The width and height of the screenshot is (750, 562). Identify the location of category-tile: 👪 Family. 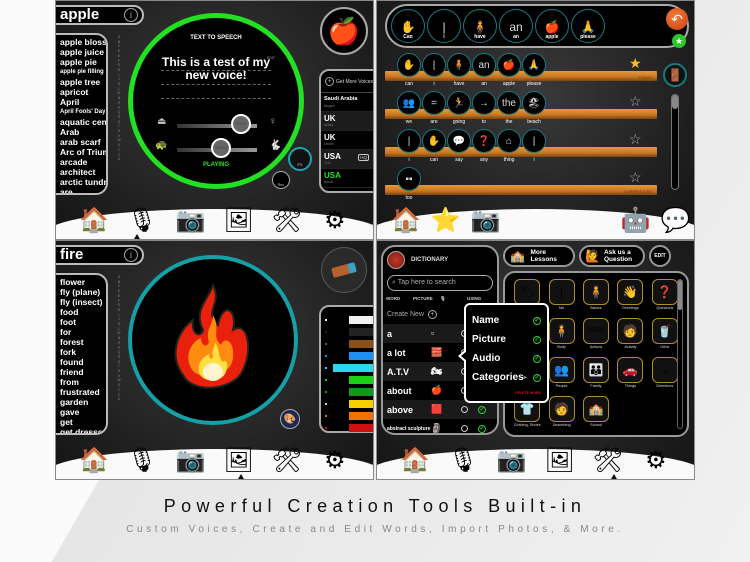
(596, 376).